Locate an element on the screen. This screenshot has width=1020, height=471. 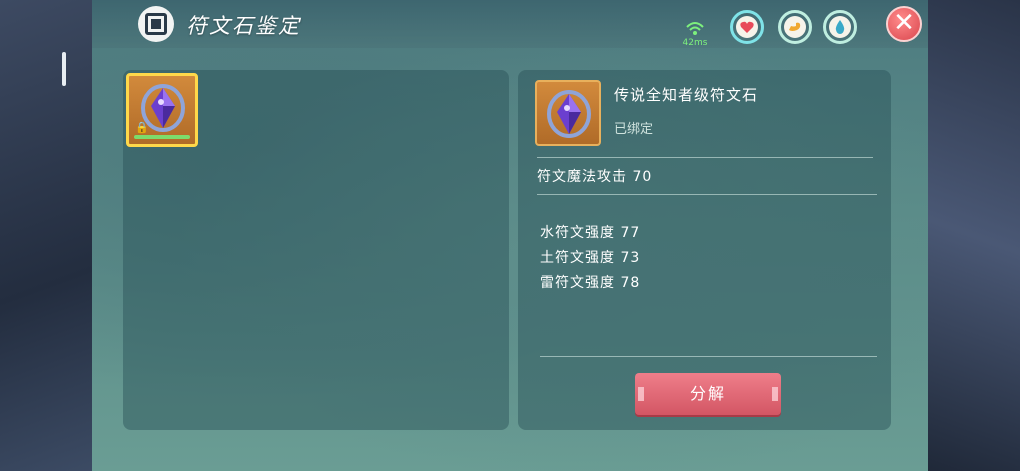
sub-stat: 雷符文强度 78 is located at coordinates (590, 283).